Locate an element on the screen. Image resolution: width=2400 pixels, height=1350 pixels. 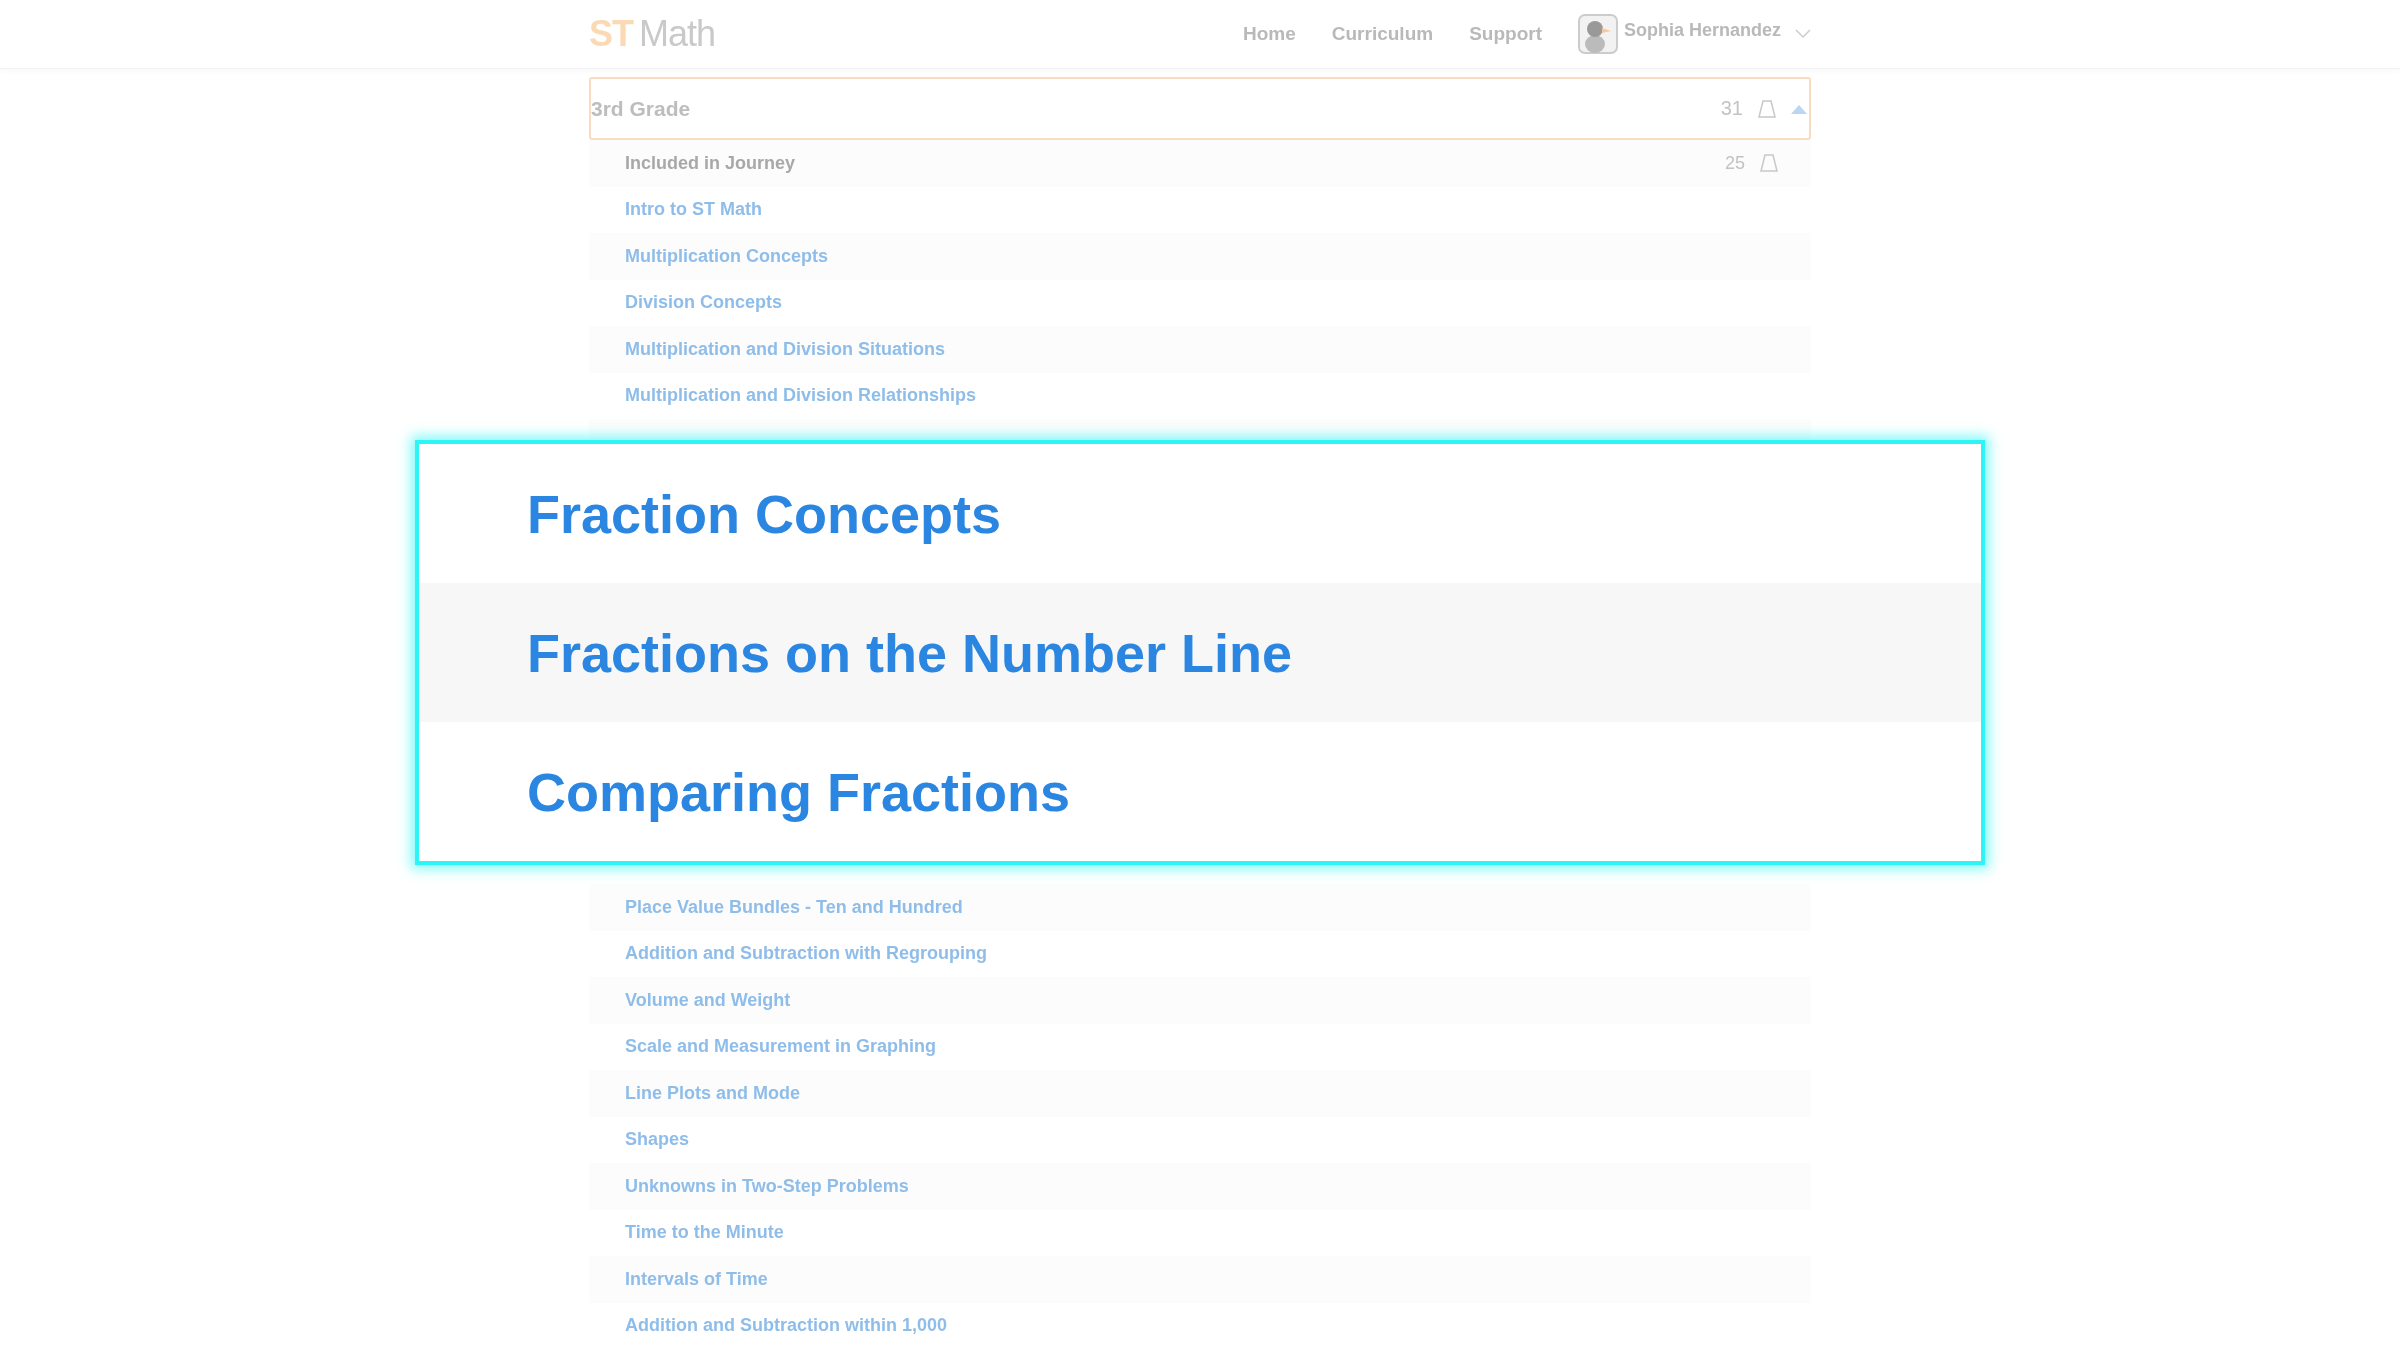
lesson-link: Line Plots and Mode is located at coordinates (712, 1093).